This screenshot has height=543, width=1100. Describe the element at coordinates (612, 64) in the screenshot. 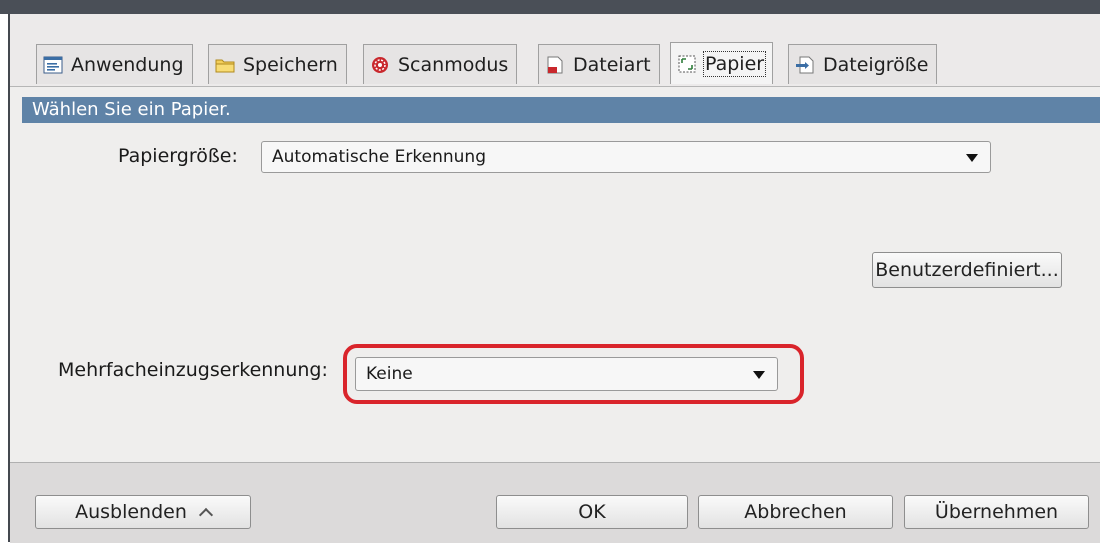

I see `tab-label: Dateiart` at that location.